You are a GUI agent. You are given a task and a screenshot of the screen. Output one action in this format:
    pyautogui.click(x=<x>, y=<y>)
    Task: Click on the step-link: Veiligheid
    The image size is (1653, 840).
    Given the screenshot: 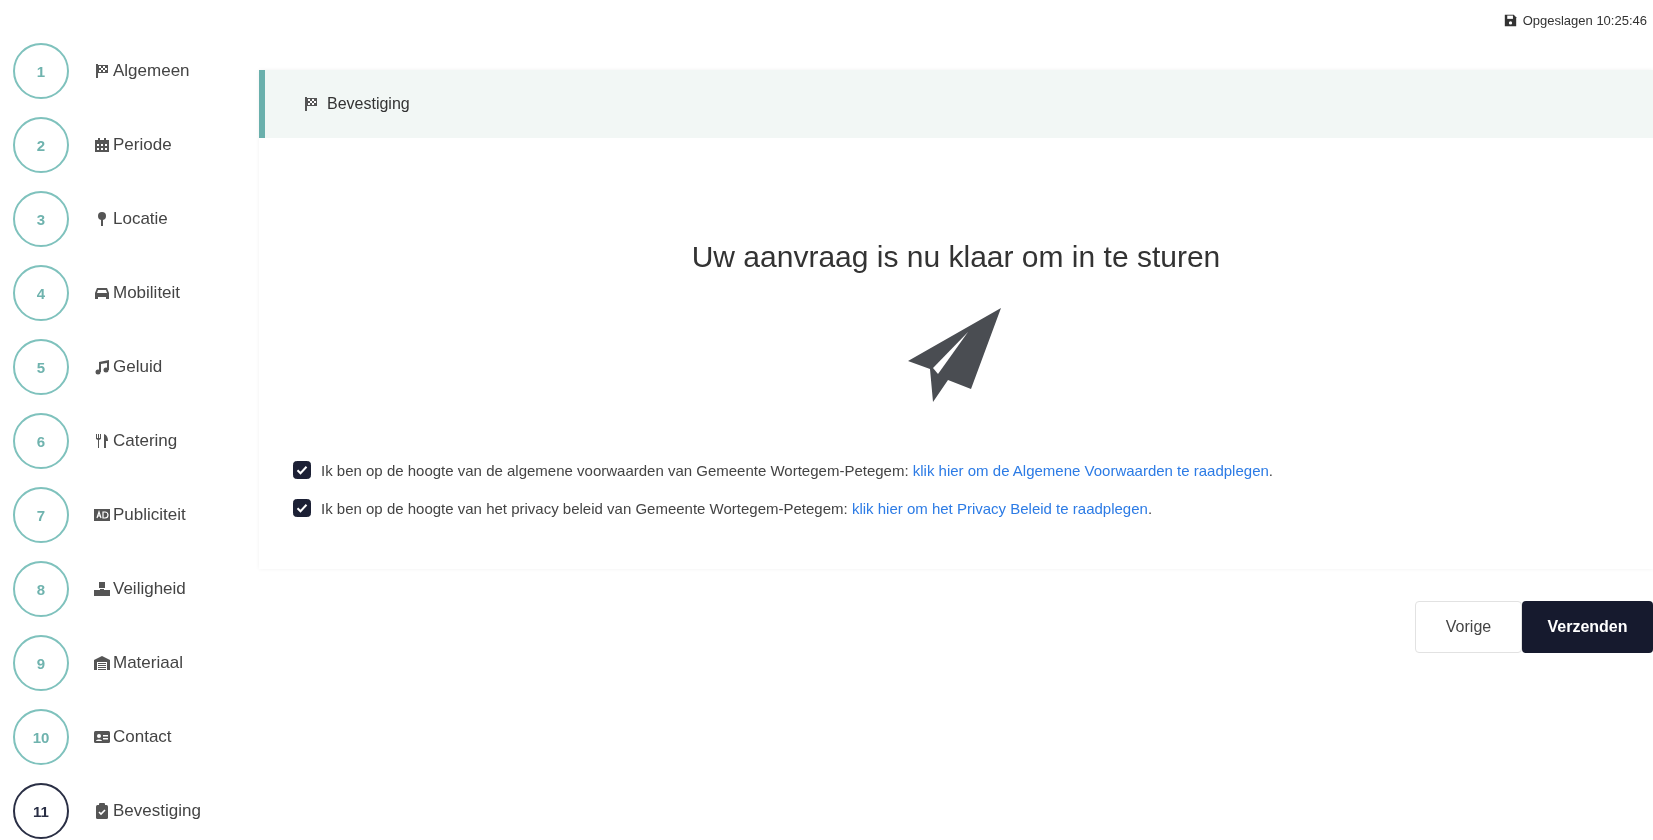 What is the action you would take?
    pyautogui.click(x=140, y=589)
    